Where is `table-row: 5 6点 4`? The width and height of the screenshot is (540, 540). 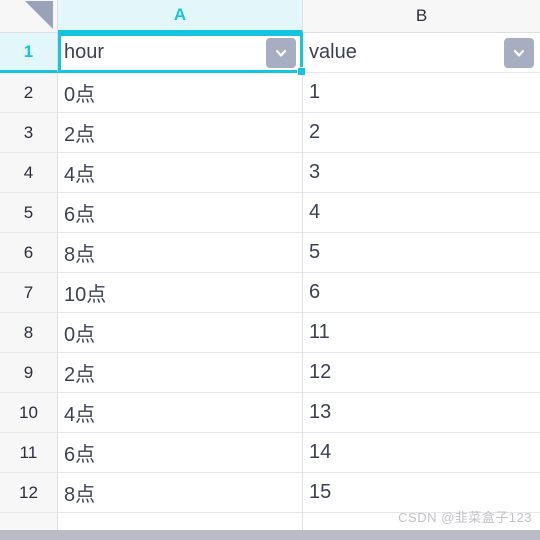 table-row: 5 6点 4 is located at coordinates (270, 213).